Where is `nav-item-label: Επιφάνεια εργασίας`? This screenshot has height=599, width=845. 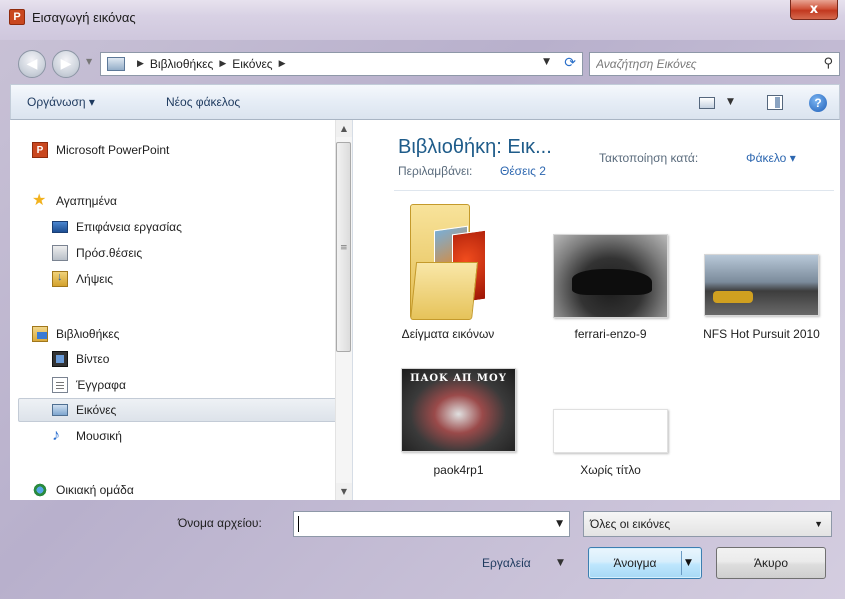 nav-item-label: Επιφάνεια εργασίας is located at coordinates (129, 227).